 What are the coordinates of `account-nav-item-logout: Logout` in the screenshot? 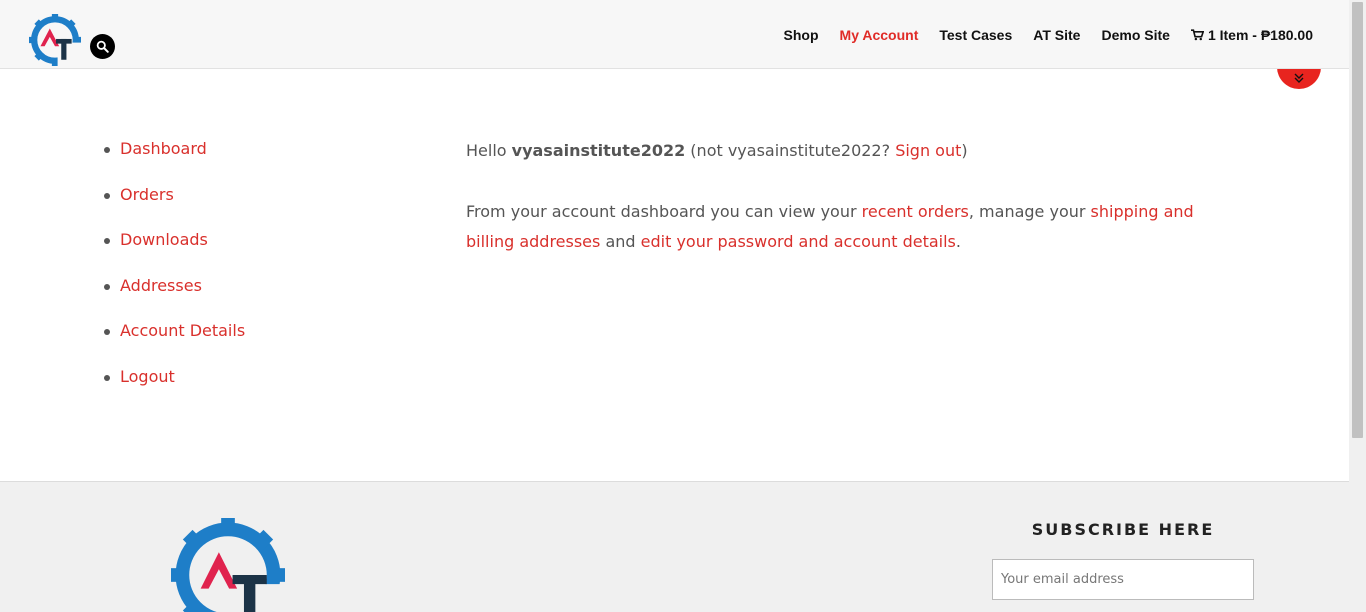 It's located at (174, 387).